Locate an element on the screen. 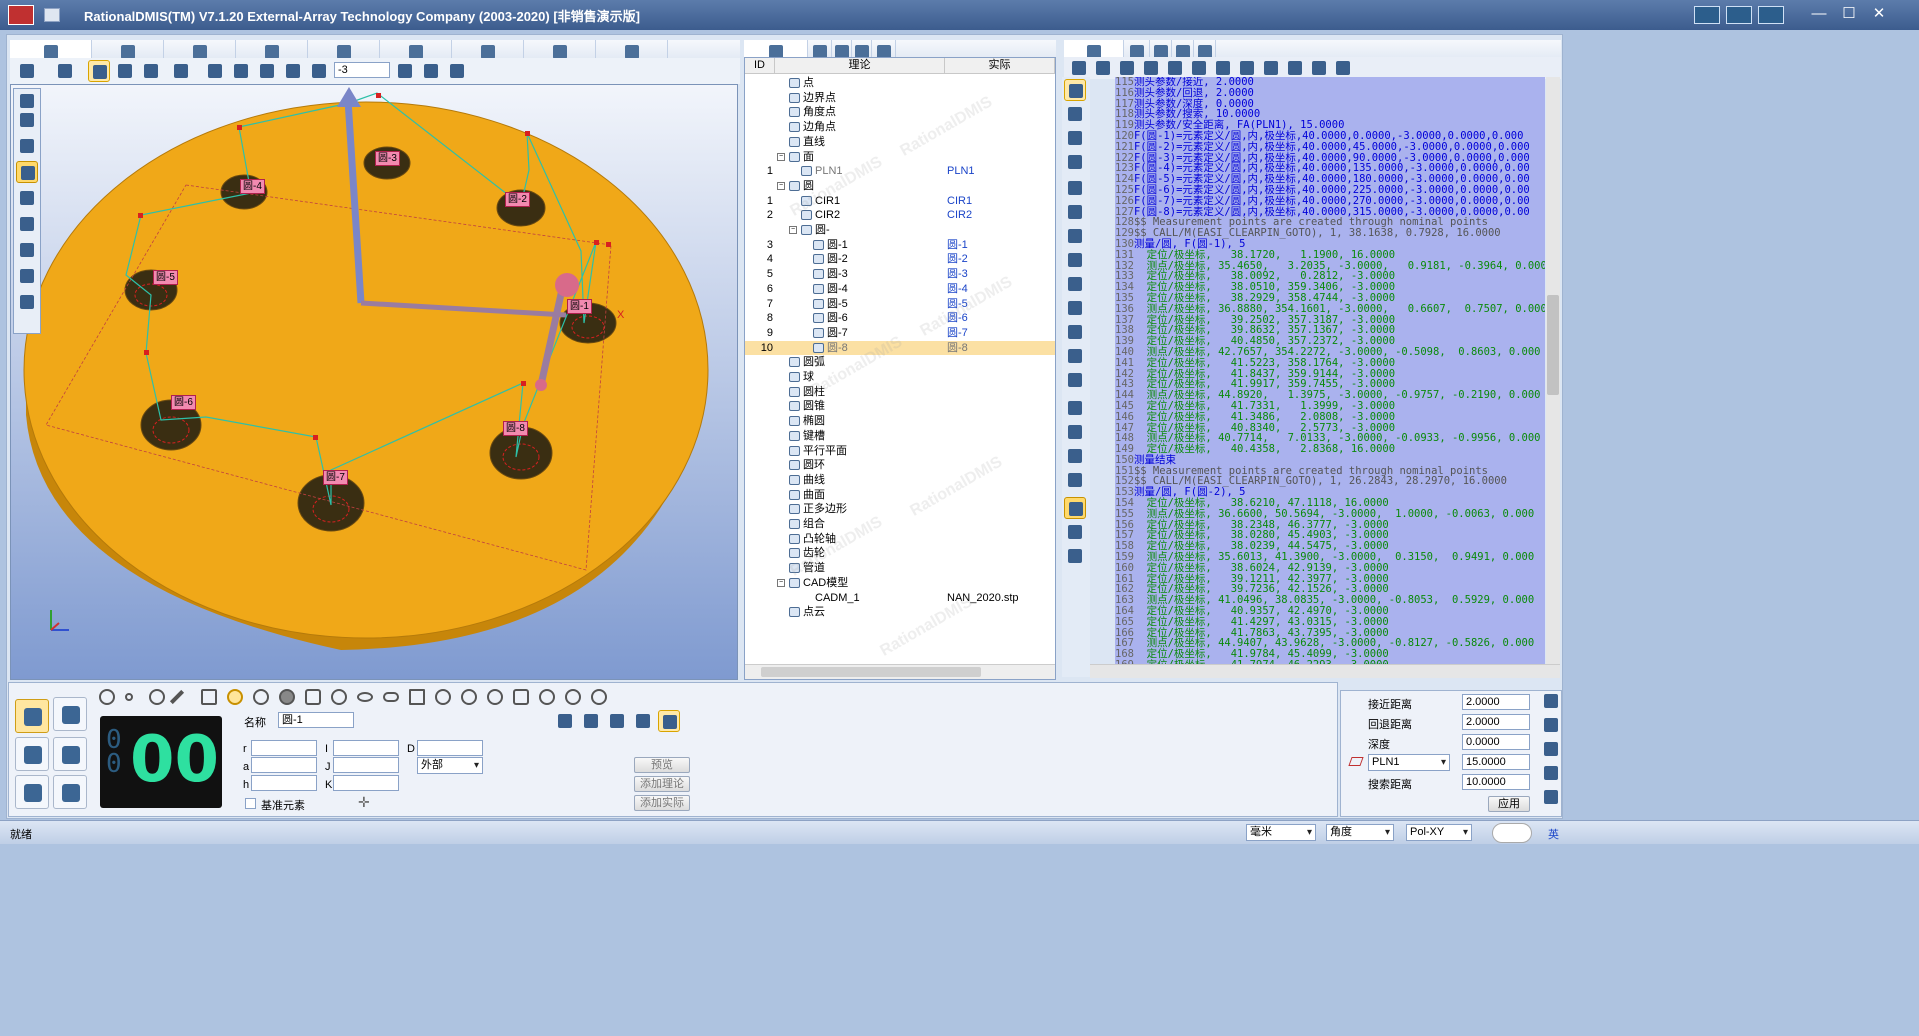  retract-field: 2.0000 is located at coordinates (1496, 722).